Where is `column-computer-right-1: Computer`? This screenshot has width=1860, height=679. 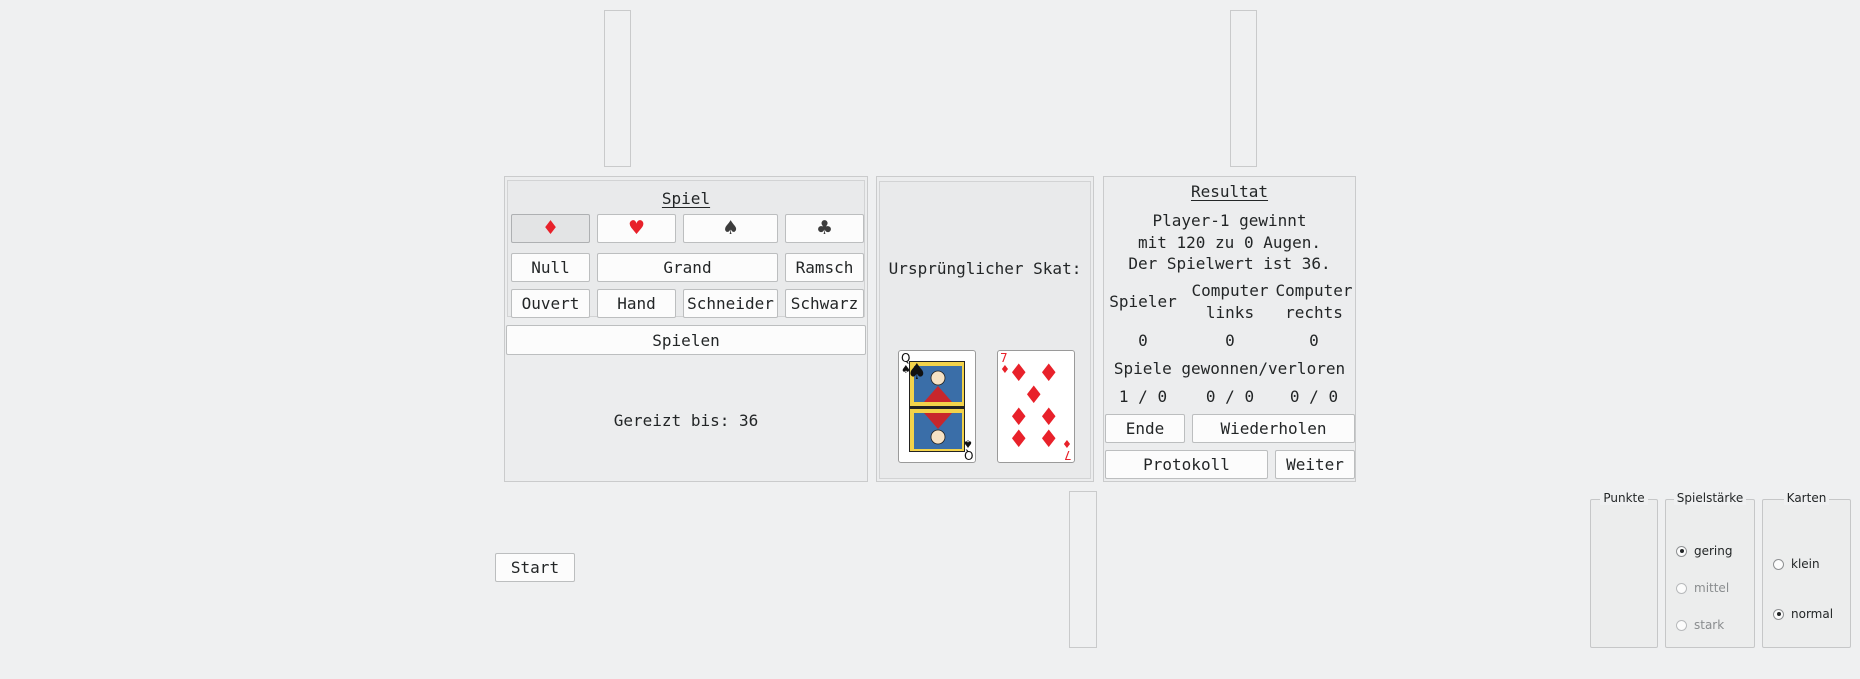
column-computer-right-1: Computer is located at coordinates (1314, 290).